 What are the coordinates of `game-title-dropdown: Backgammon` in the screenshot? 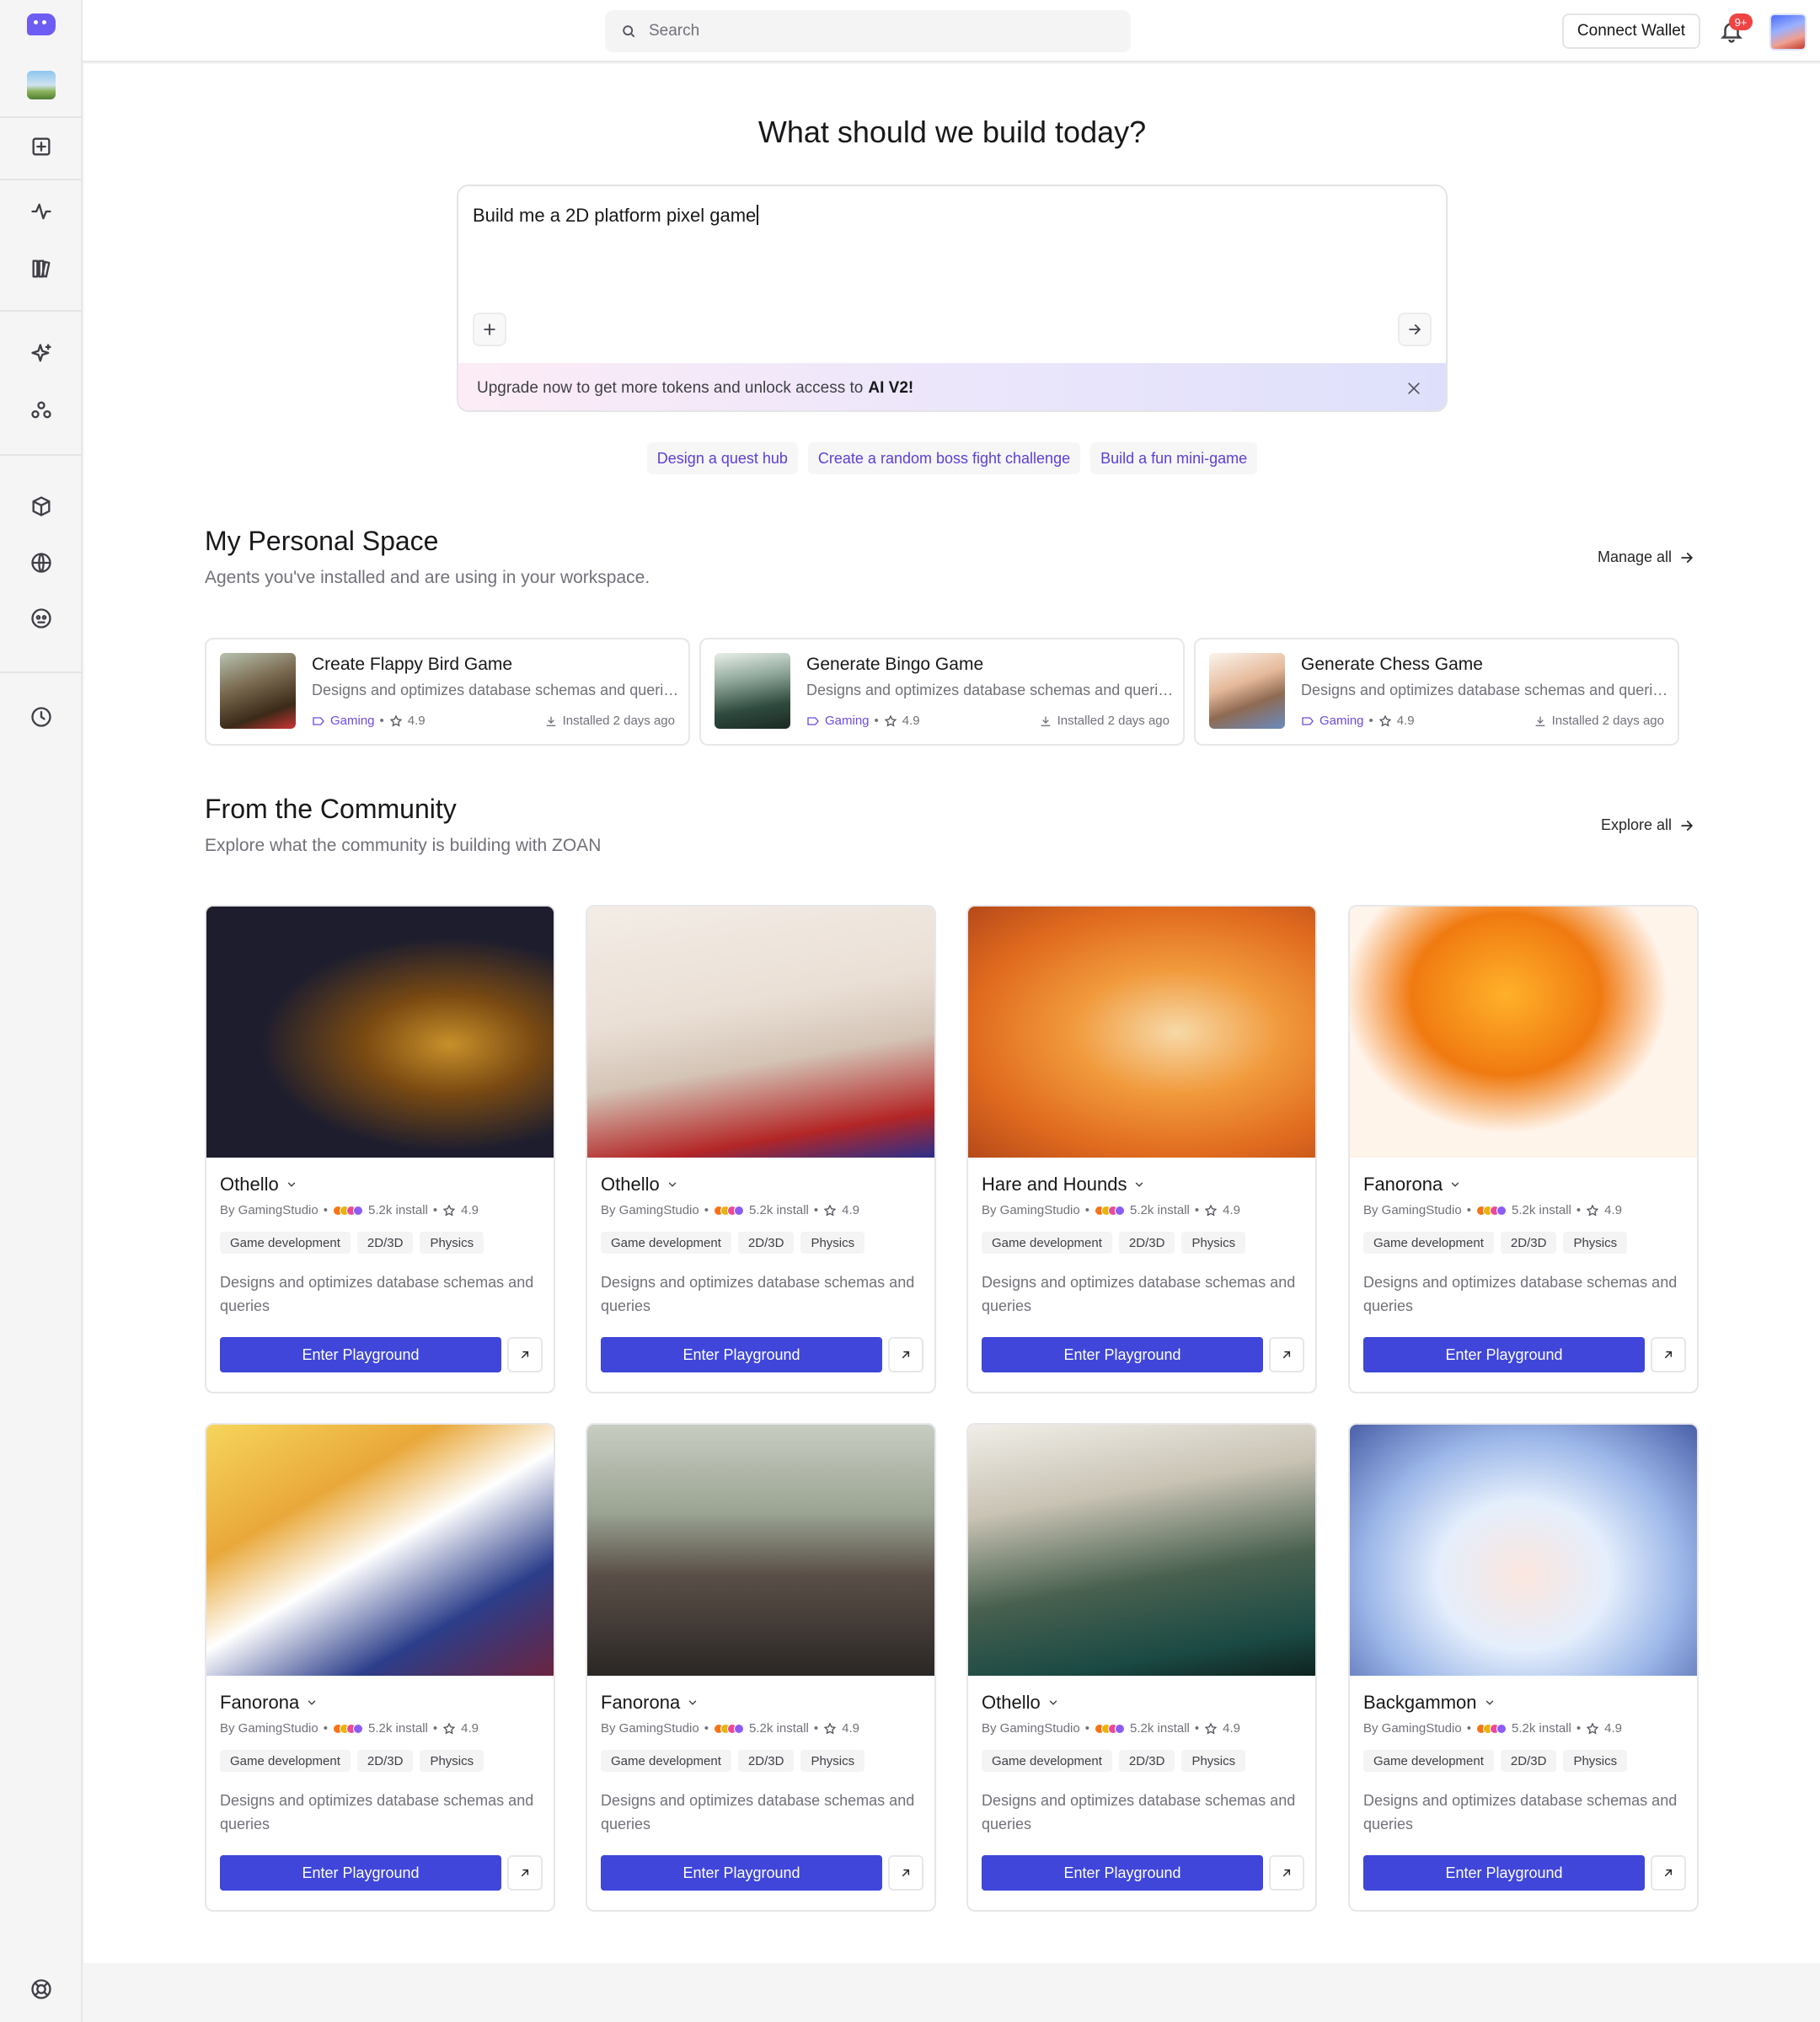 It's located at (1429, 1703).